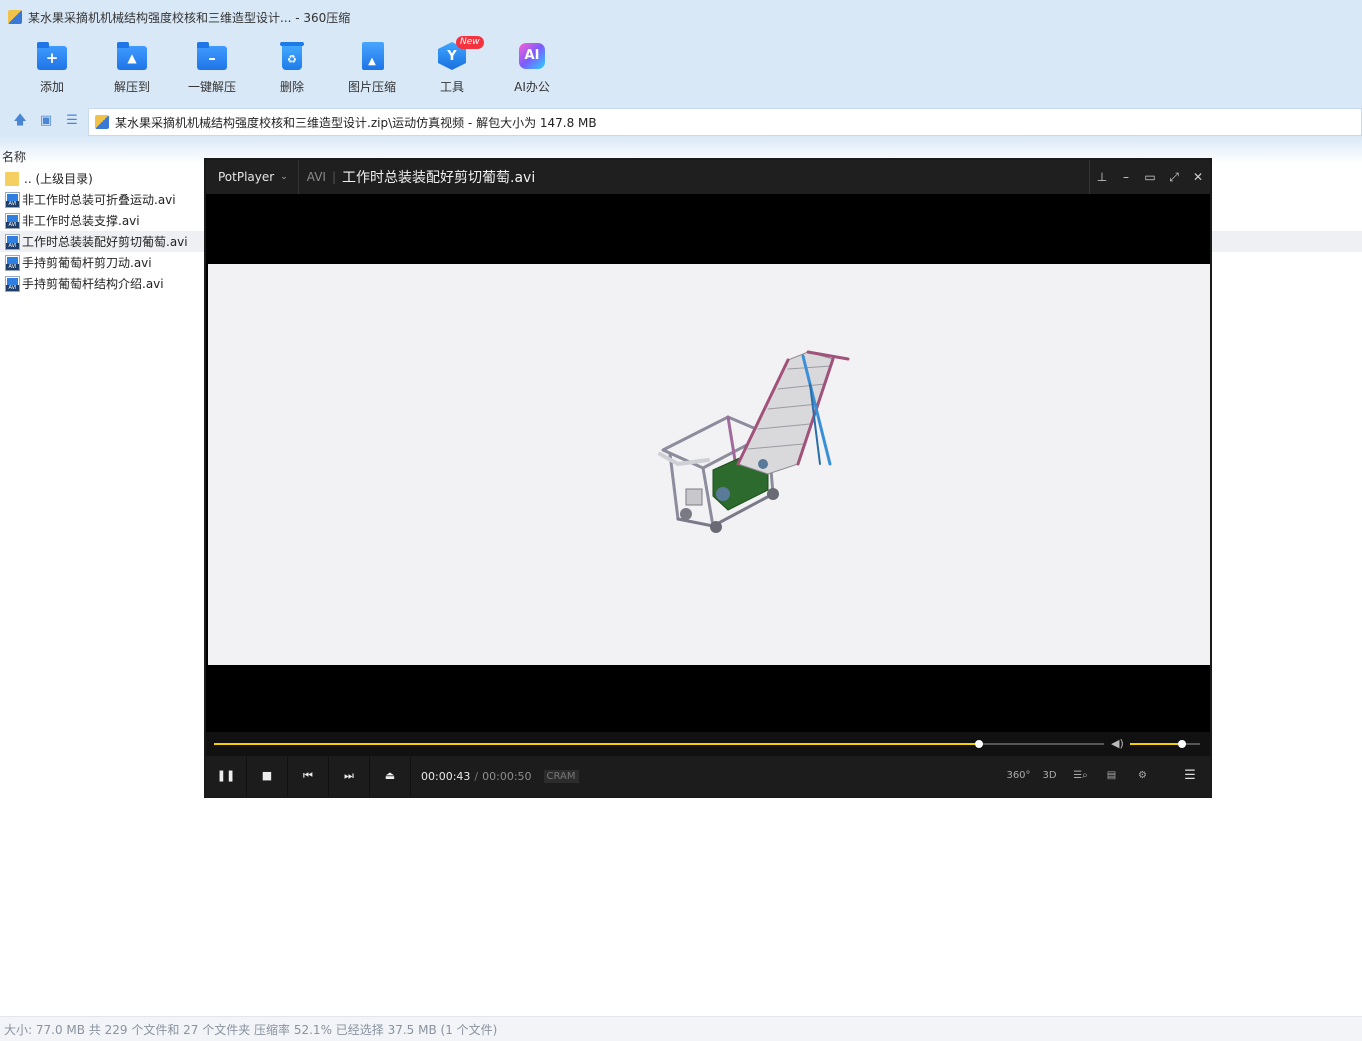 This screenshot has width=1362, height=1041. What do you see at coordinates (246, 177) in the screenshot?
I see `potplayer-menu: PotPlayer` at bounding box center [246, 177].